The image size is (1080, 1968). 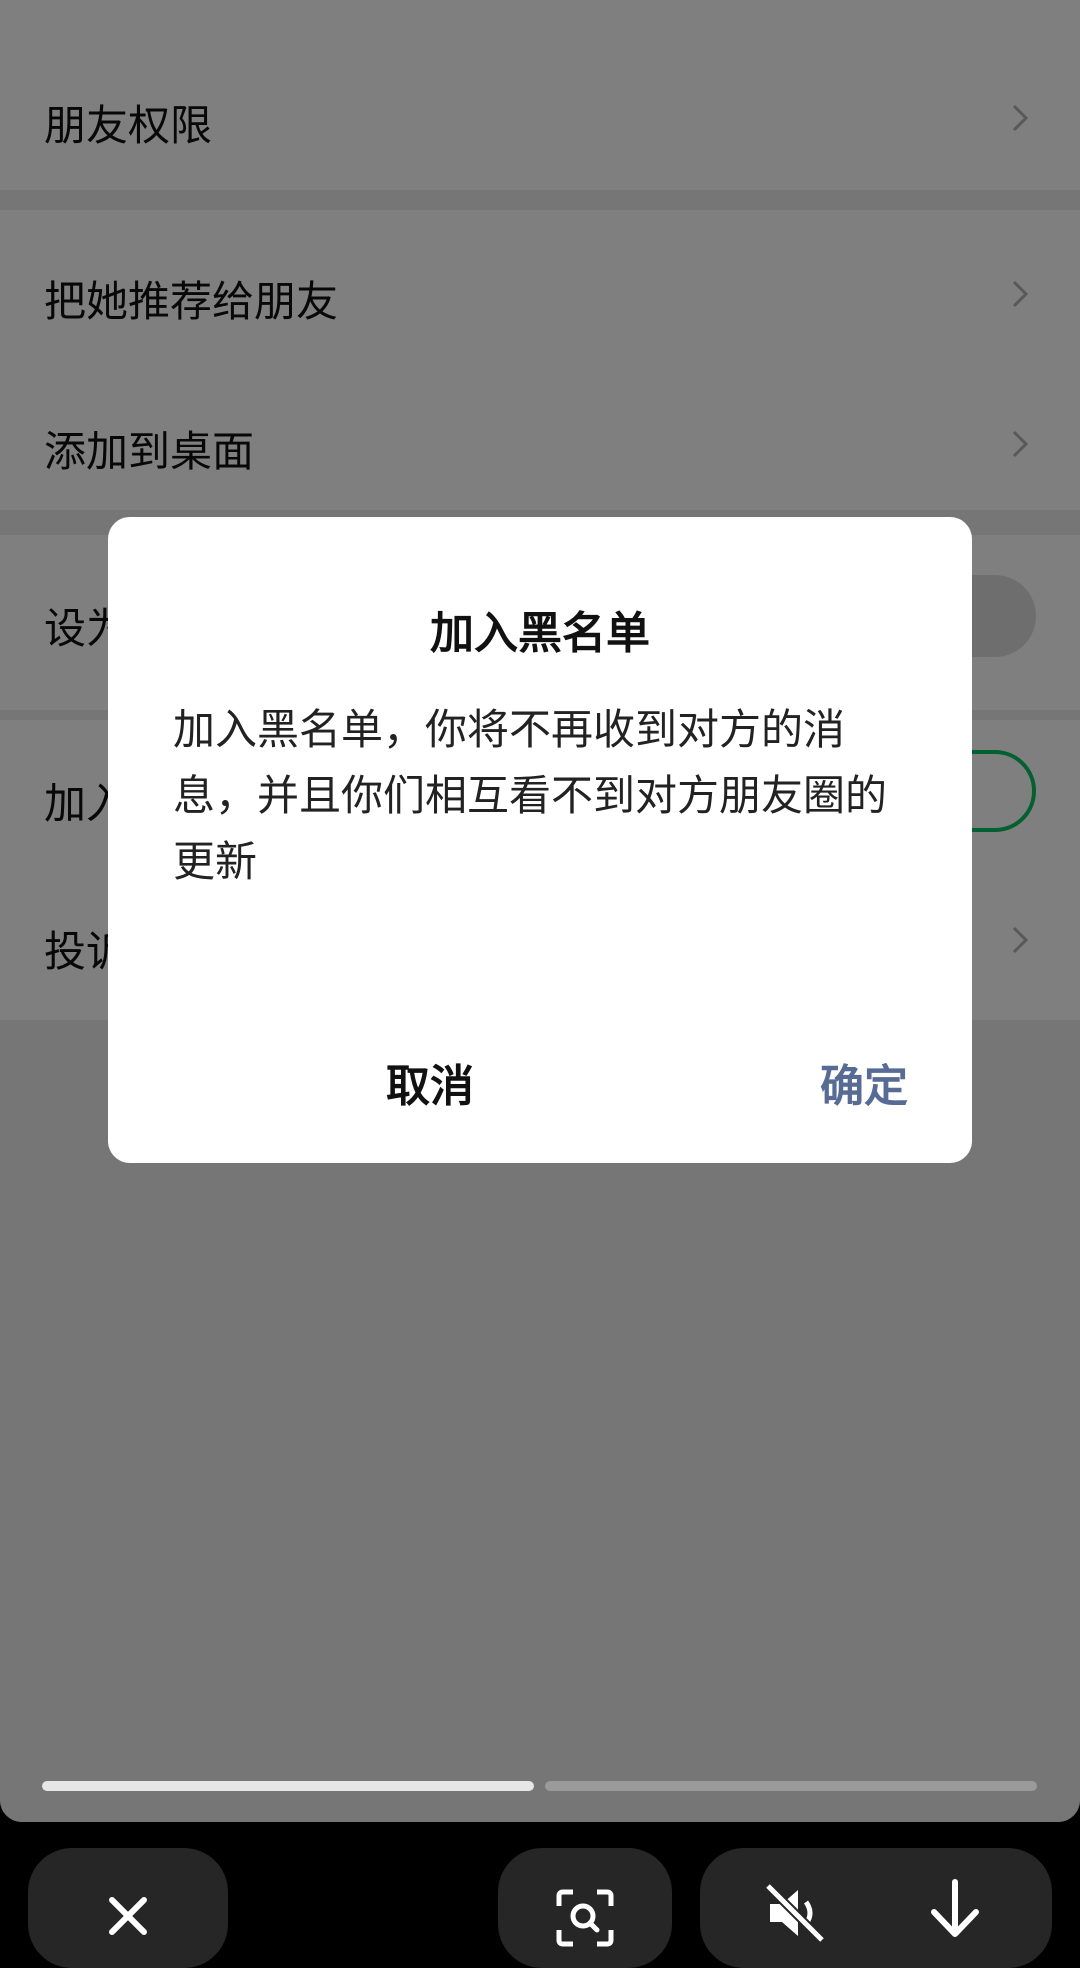 I want to click on close-icon, so click(x=128, y=1916).